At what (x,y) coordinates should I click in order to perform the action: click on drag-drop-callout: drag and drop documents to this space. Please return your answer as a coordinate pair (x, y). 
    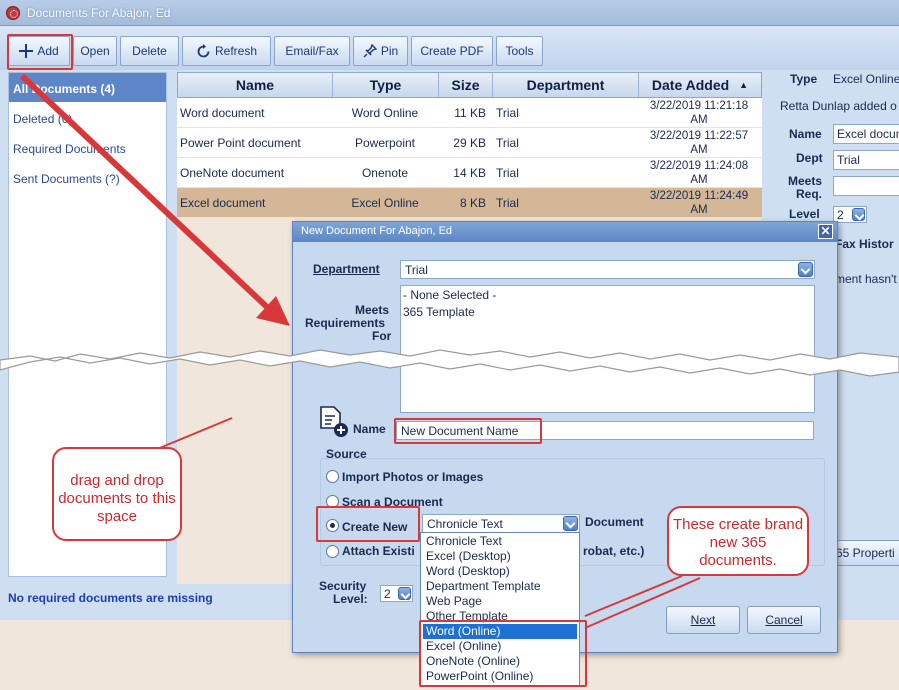
    Looking at the image, I should click on (117, 494).